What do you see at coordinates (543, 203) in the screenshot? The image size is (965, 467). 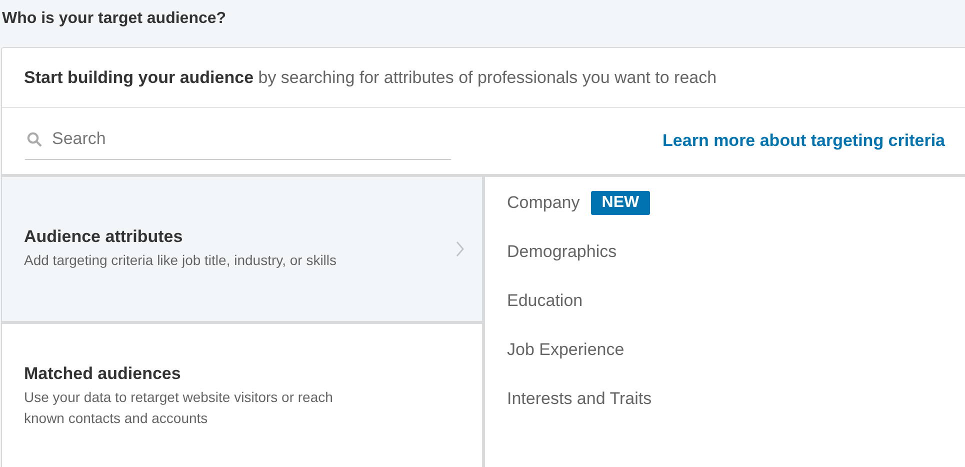 I see `attribute-item: Company` at bounding box center [543, 203].